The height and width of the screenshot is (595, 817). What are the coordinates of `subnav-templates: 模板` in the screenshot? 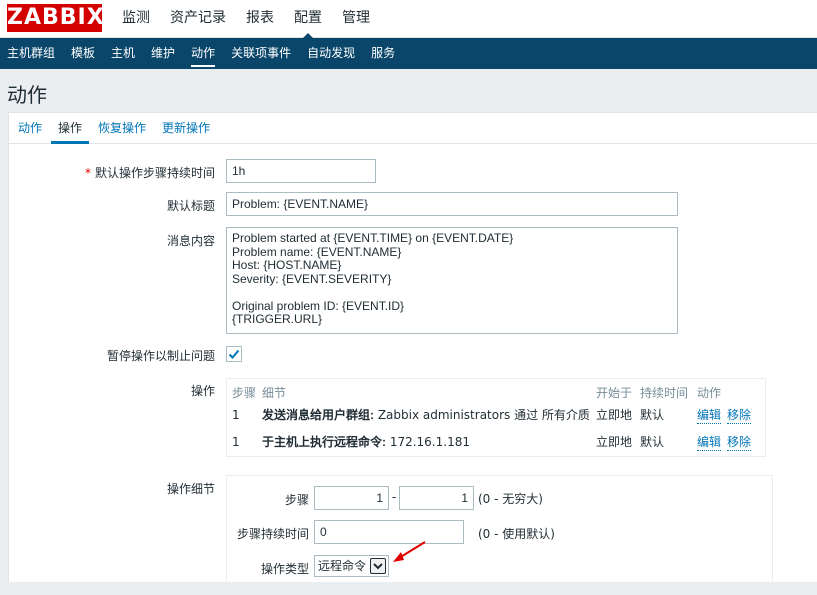 It's located at (84, 53).